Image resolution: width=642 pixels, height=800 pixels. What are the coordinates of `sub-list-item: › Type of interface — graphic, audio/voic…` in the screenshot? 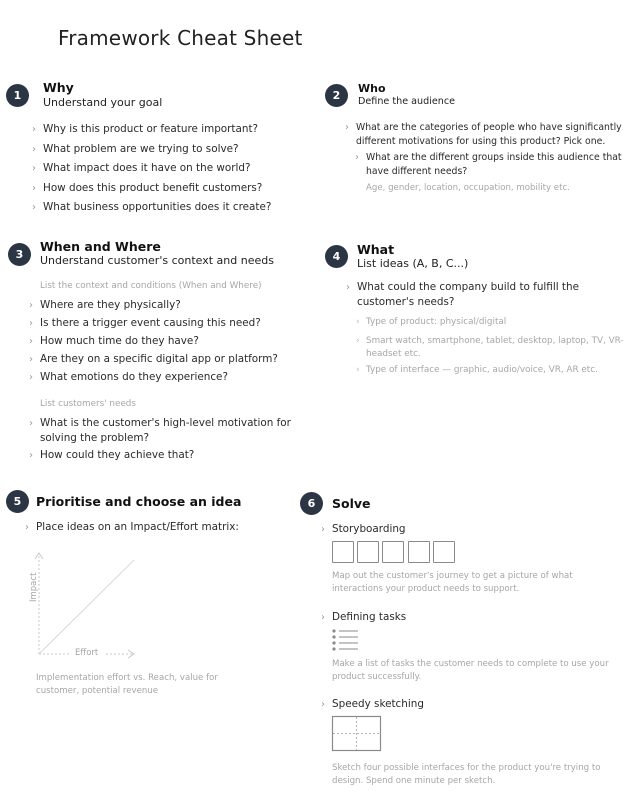 It's located at (477, 370).